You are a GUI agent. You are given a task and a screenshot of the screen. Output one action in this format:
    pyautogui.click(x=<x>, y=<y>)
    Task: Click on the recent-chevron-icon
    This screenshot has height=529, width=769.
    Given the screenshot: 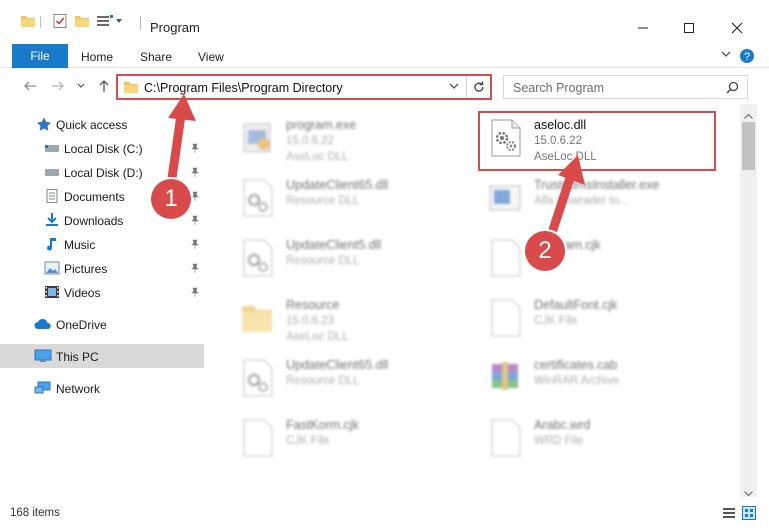 What is the action you would take?
    pyautogui.click(x=81, y=87)
    